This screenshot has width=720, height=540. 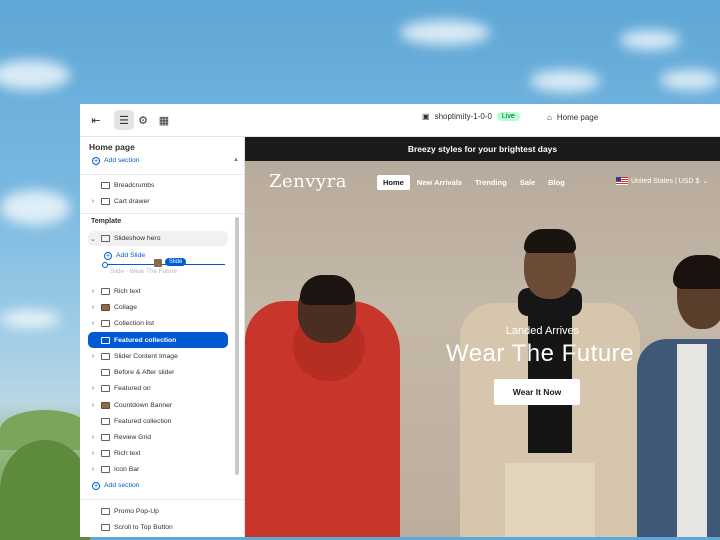 What do you see at coordinates (158, 421) in the screenshot?
I see `section-featured-collection-2: Featured collection` at bounding box center [158, 421].